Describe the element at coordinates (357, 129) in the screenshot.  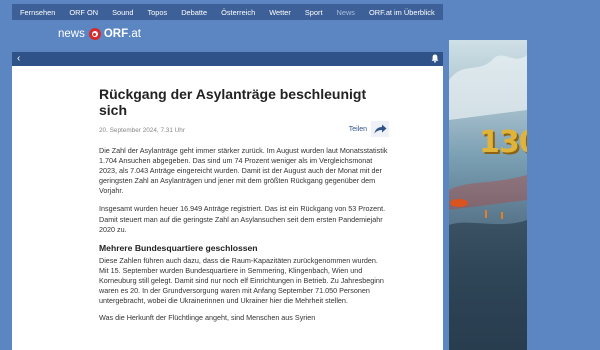
I see `share-label: Teilen` at that location.